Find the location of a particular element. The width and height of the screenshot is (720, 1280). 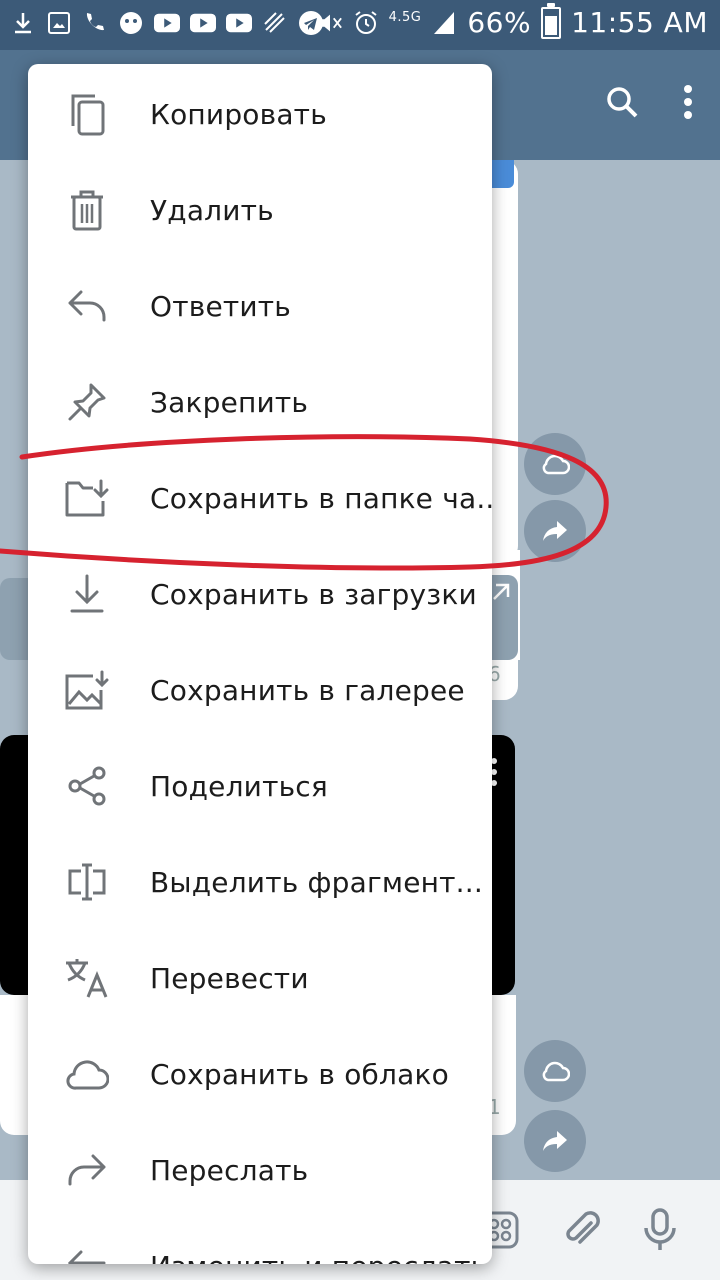

image-thumbnail is located at coordinates (502, 174).